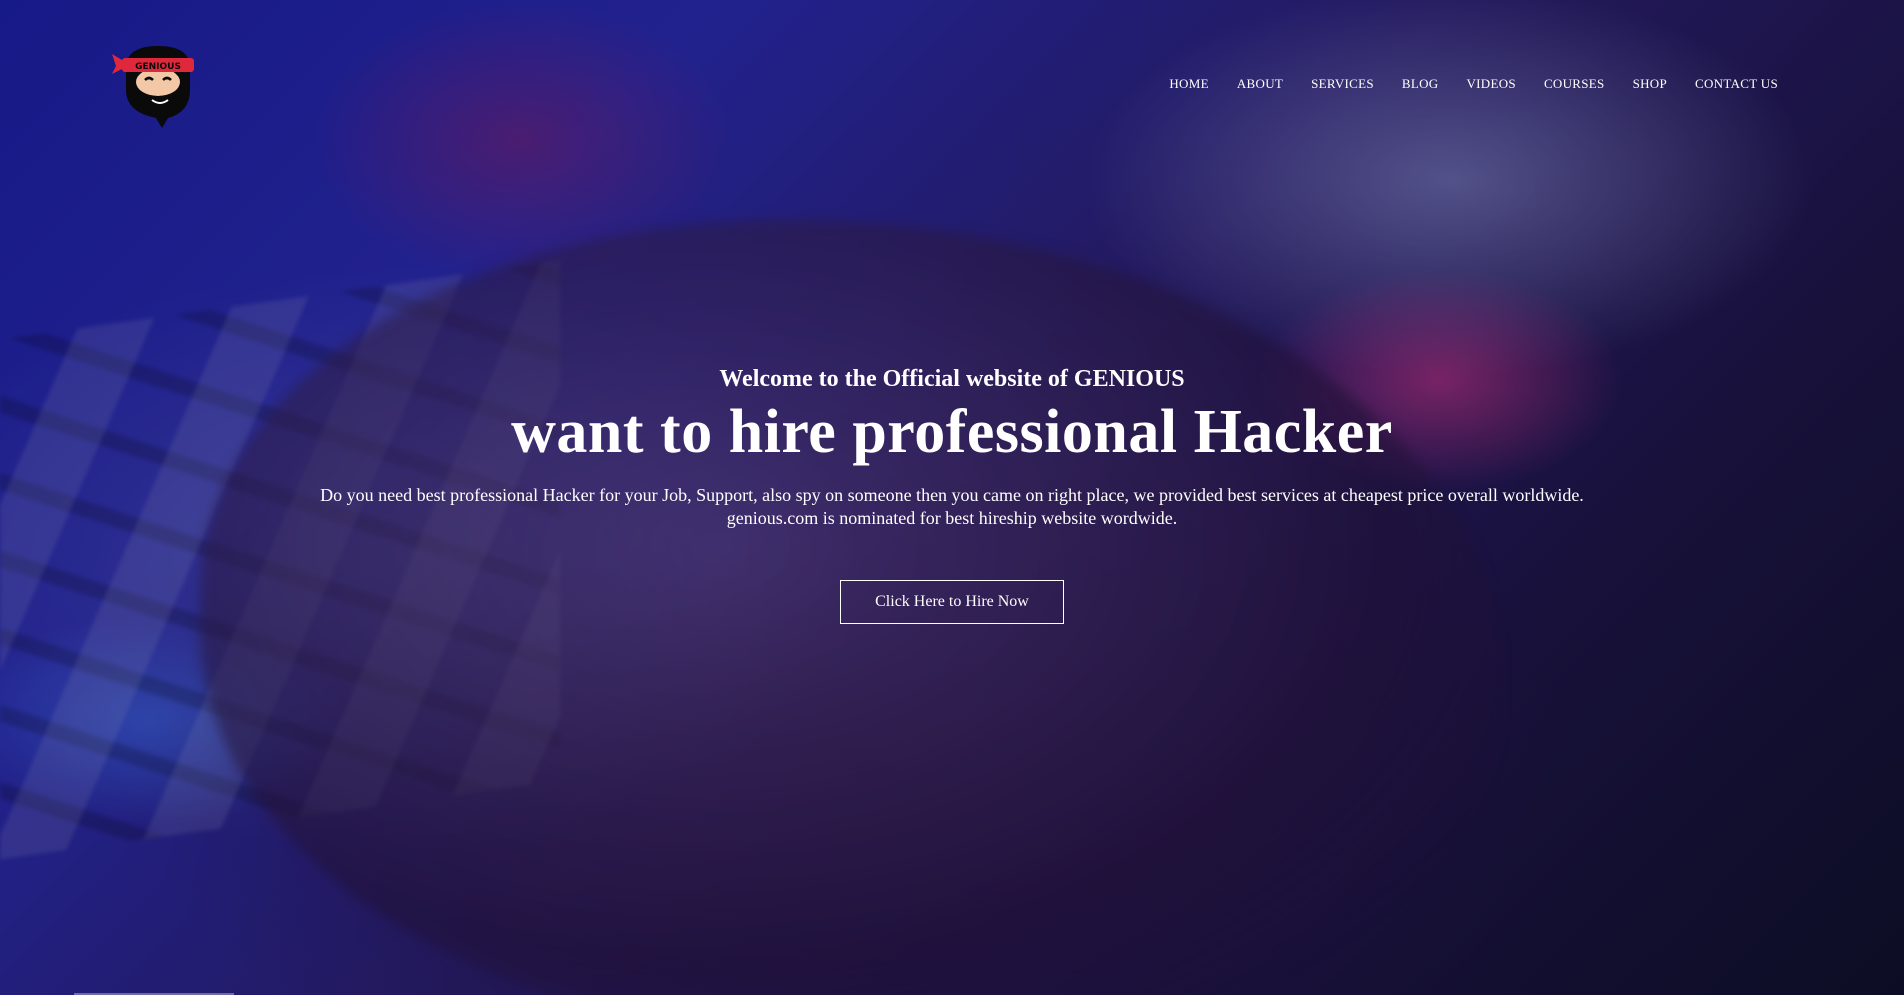  What do you see at coordinates (1490, 84) in the screenshot?
I see `nav-videos: VIDEOS` at bounding box center [1490, 84].